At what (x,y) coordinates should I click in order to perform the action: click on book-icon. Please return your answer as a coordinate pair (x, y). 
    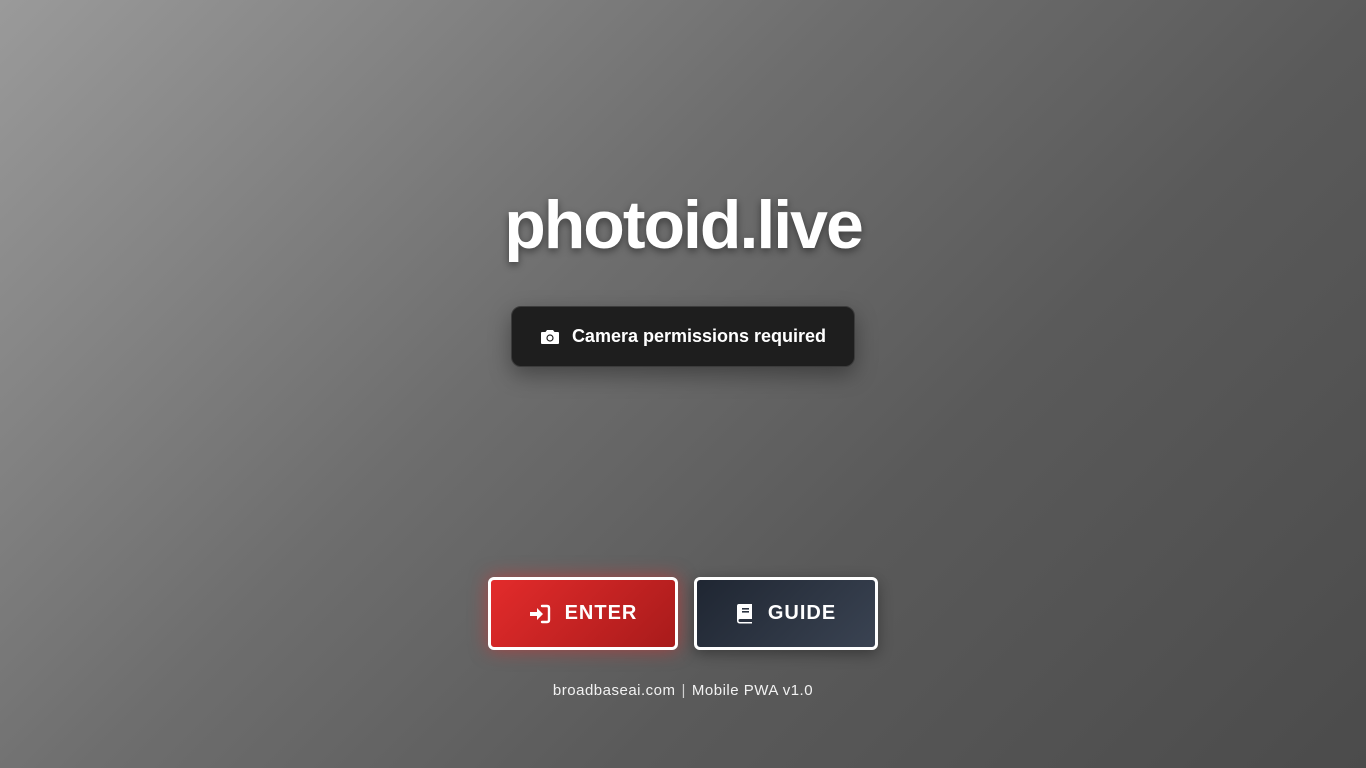
    Looking at the image, I should click on (745, 613).